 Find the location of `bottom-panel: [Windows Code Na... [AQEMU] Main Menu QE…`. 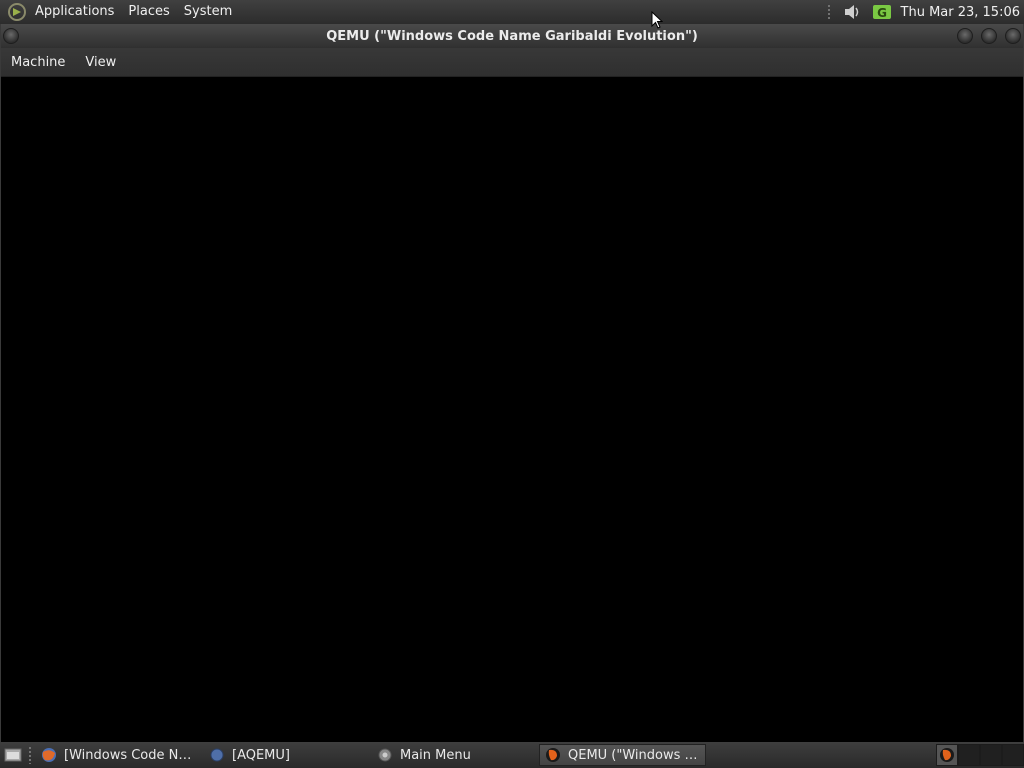

bottom-panel: [Windows Code Na... [AQEMU] Main Menu QE… is located at coordinates (512, 755).